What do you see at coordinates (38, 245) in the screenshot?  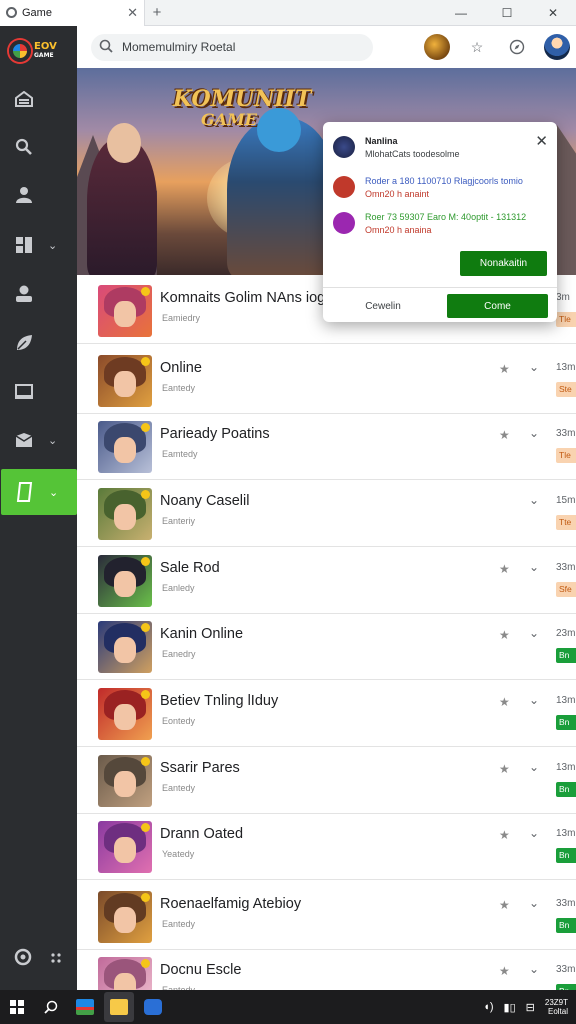 I see `sidebar-item-library: ⌄` at bounding box center [38, 245].